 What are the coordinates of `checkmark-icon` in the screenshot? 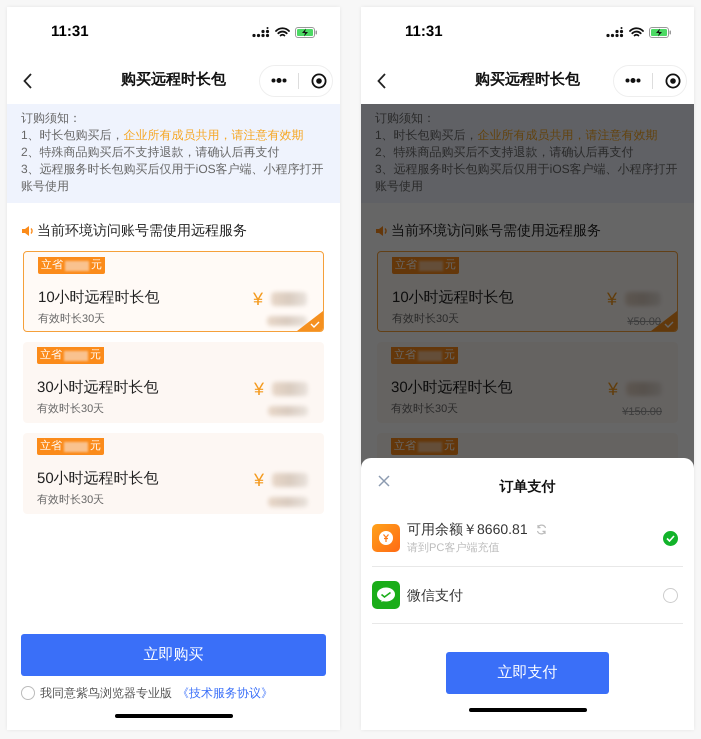 It's located at (670, 538).